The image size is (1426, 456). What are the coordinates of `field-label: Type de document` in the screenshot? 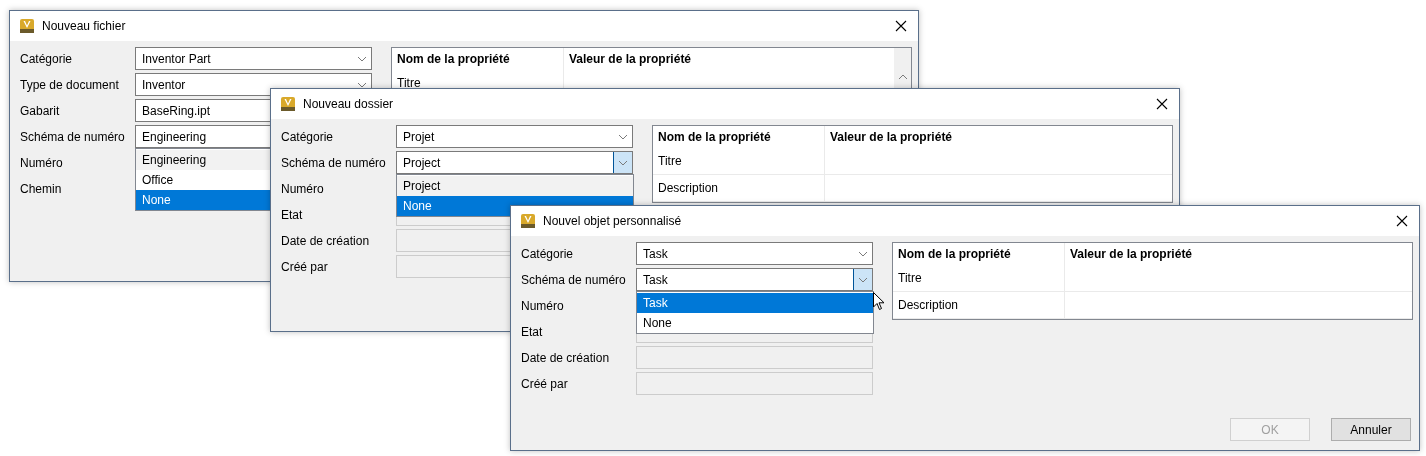 It's located at (70, 84).